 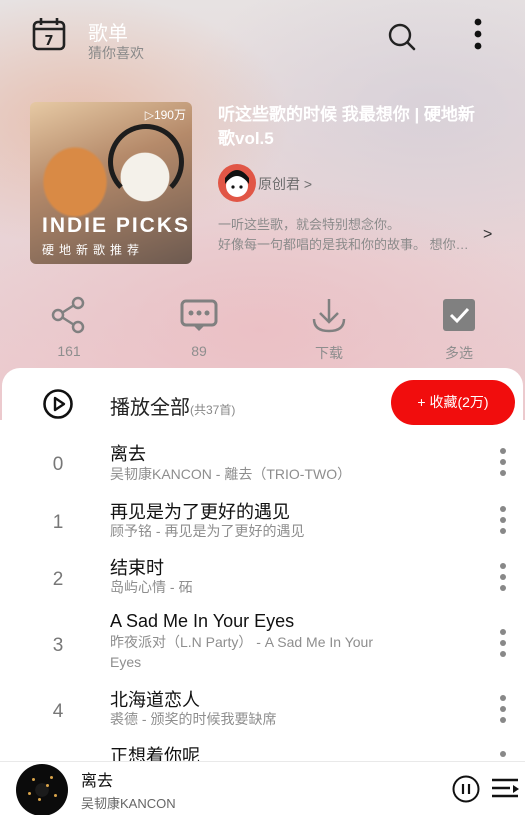 What do you see at coordinates (459, 353) in the screenshot?
I see `multi-select-label: 多选` at bounding box center [459, 353].